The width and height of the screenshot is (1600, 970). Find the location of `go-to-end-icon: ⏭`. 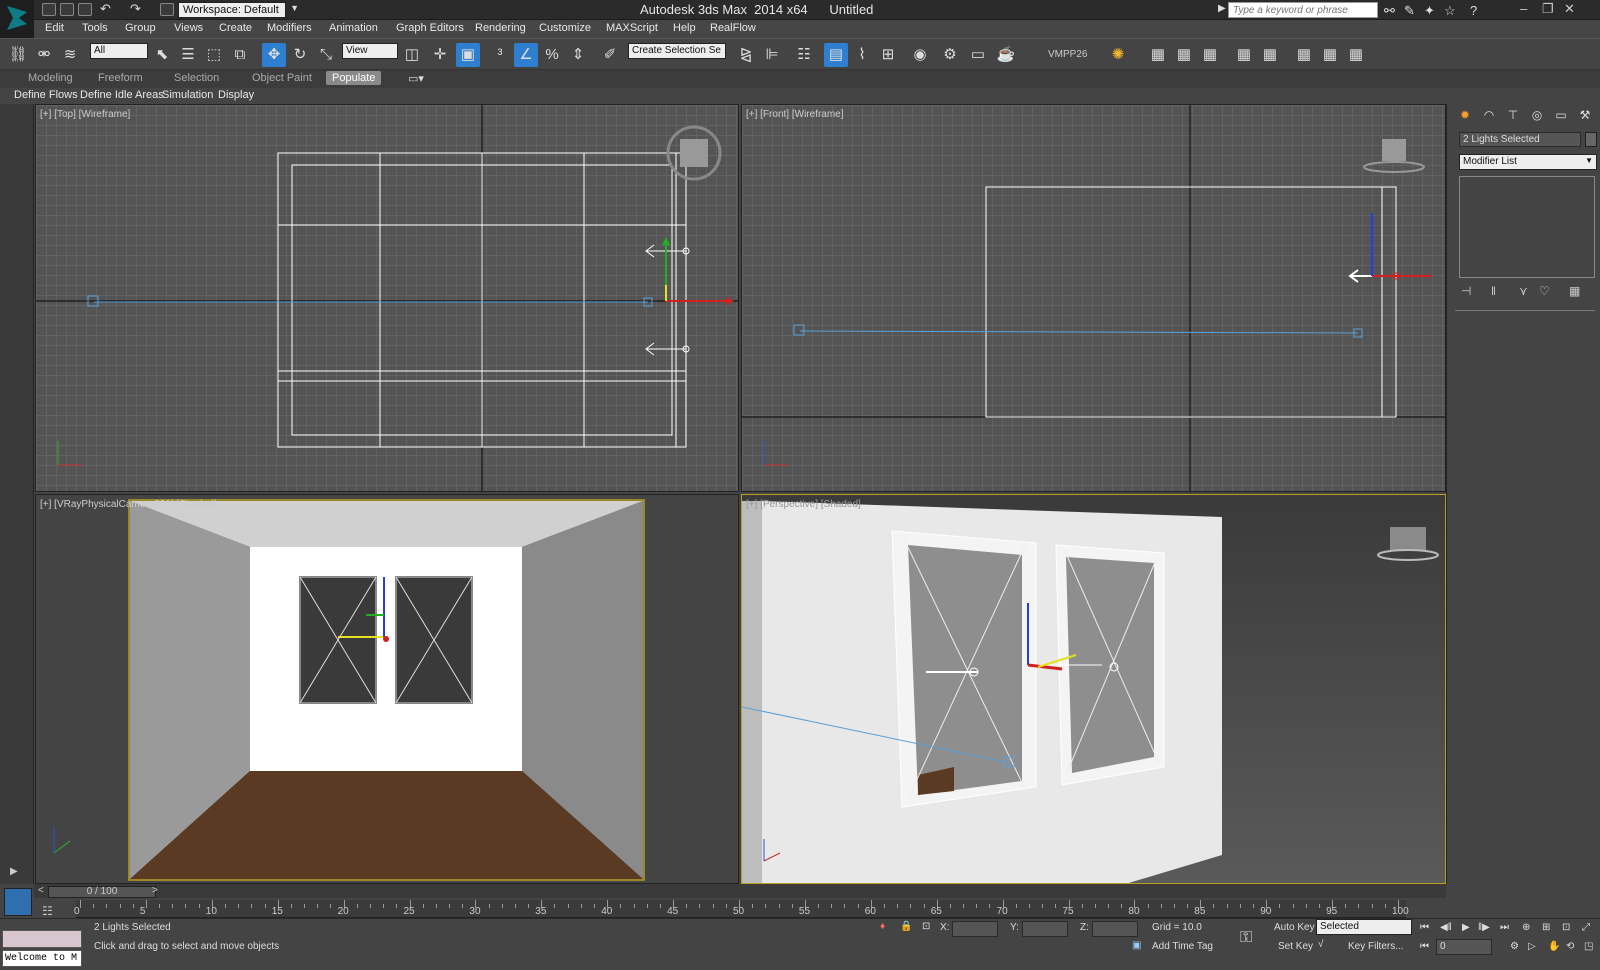

go-to-end-icon: ⏭ is located at coordinates (1504, 927).